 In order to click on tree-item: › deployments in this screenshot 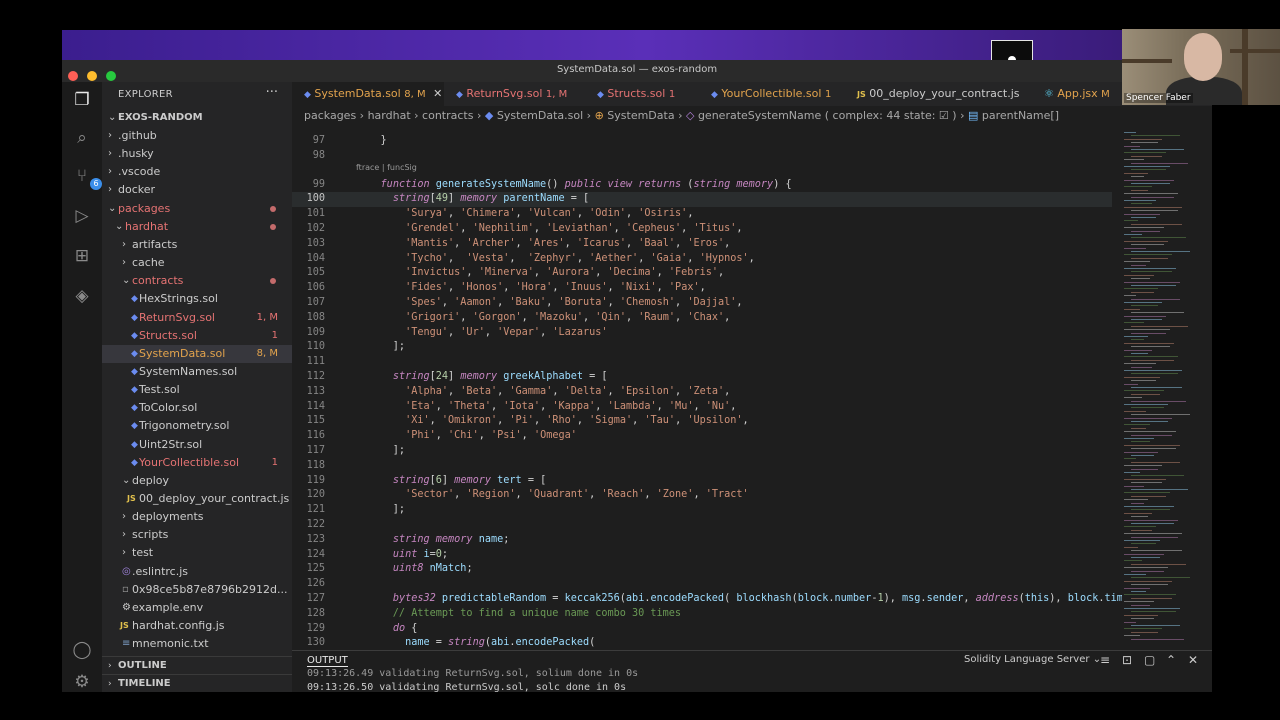, I will do `click(197, 517)`.